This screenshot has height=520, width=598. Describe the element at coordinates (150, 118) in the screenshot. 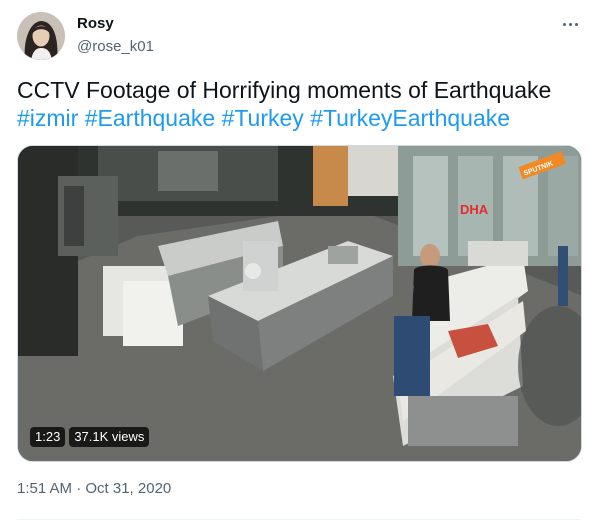

I see `hashtag-link: #Earthquake` at that location.